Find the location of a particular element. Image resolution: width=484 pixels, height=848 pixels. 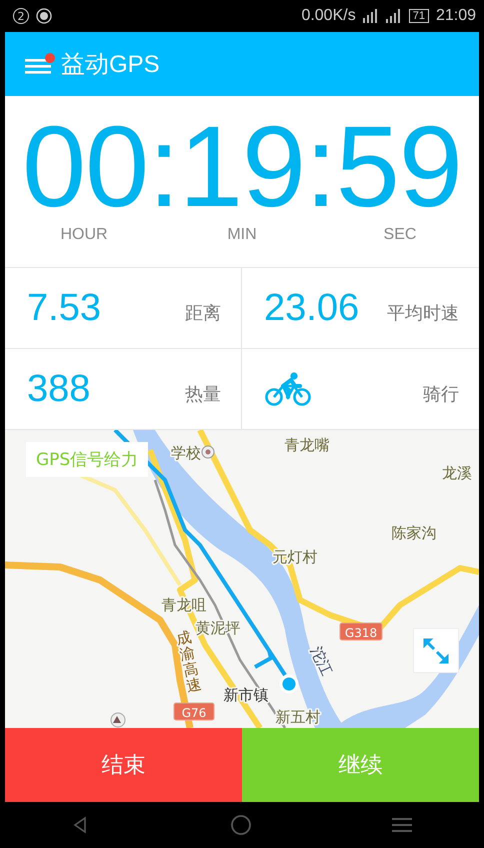

expand-icon is located at coordinates (436, 650).